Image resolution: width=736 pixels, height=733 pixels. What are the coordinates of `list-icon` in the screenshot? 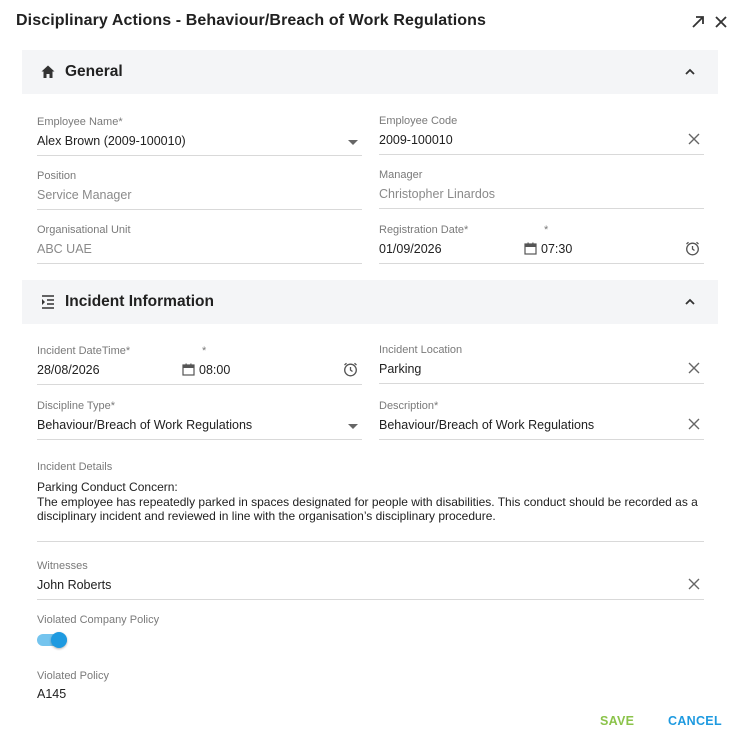 It's located at (48, 302).